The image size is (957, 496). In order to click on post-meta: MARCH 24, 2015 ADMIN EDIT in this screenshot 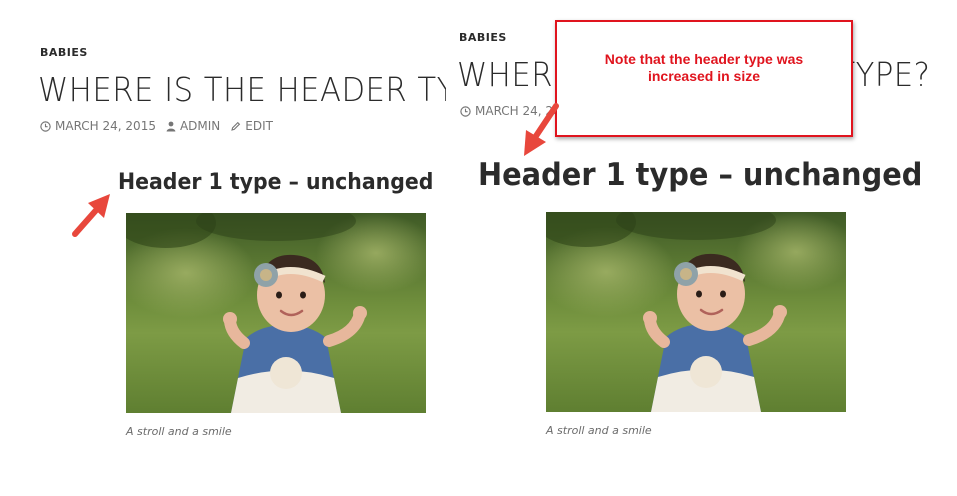, I will do `click(156, 126)`.